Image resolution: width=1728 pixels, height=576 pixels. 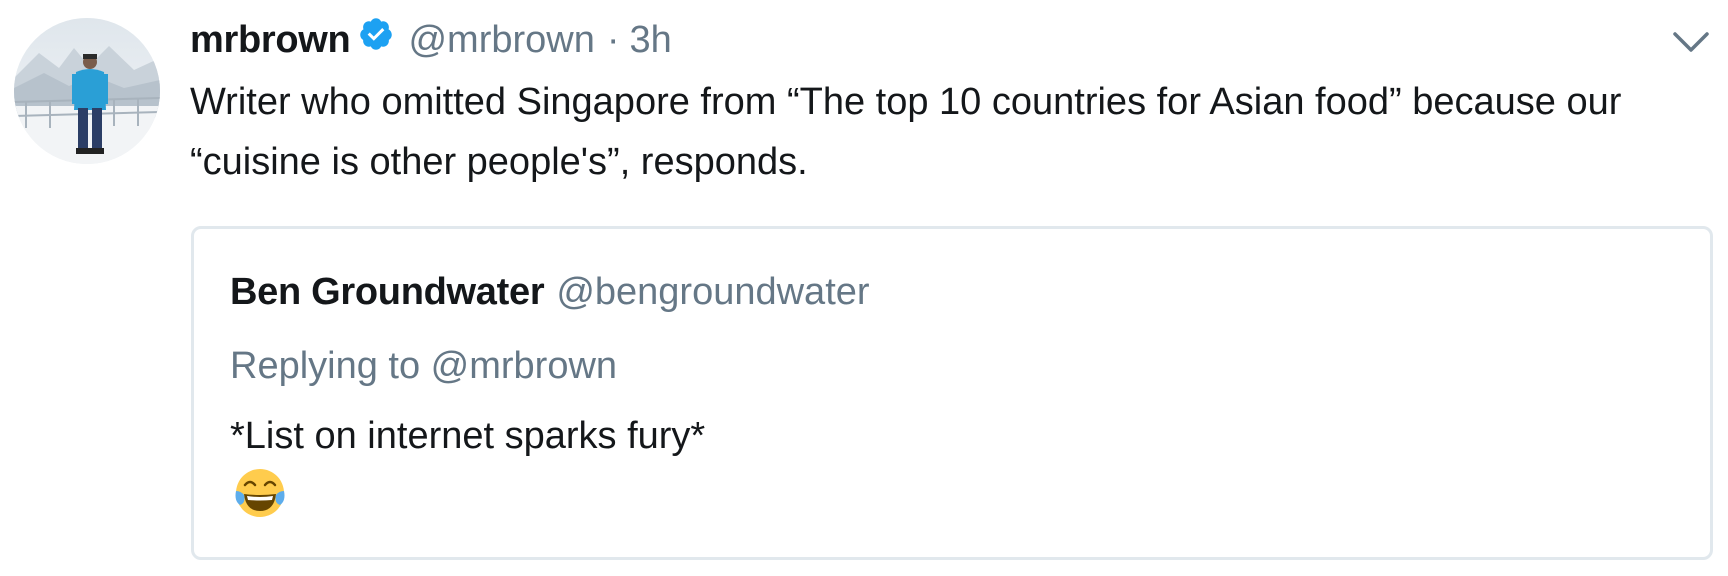 What do you see at coordinates (376, 34) in the screenshot?
I see `verified-badge-icon` at bounding box center [376, 34].